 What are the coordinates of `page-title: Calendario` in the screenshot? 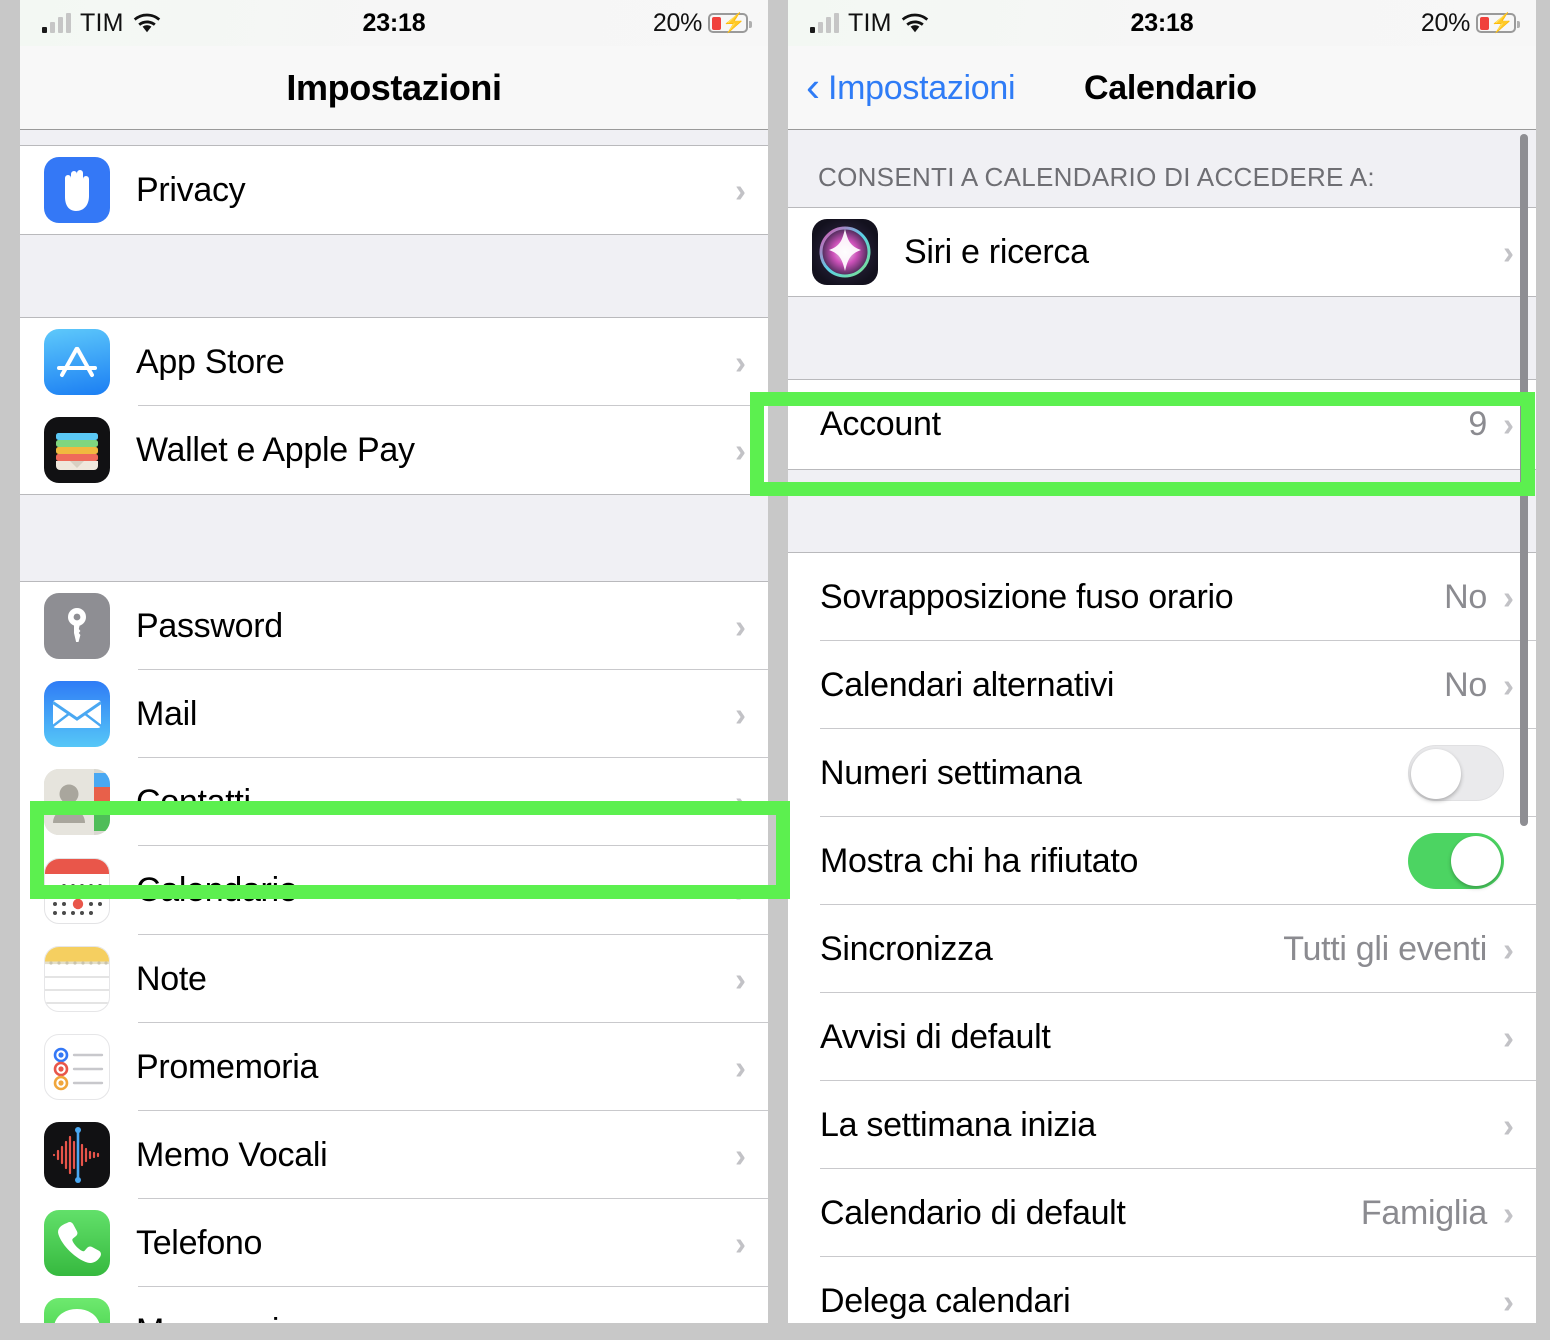 It's located at (1170, 88).